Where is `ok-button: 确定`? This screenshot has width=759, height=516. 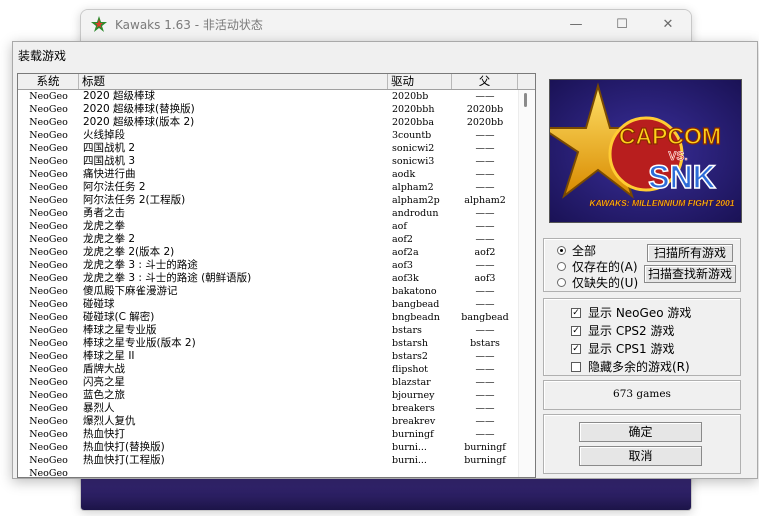
ok-button: 确定 is located at coordinates (640, 432).